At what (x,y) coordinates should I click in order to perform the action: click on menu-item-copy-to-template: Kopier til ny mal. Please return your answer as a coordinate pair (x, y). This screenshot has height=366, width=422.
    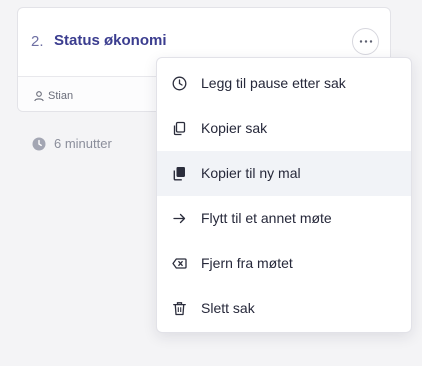
    Looking at the image, I should click on (284, 173).